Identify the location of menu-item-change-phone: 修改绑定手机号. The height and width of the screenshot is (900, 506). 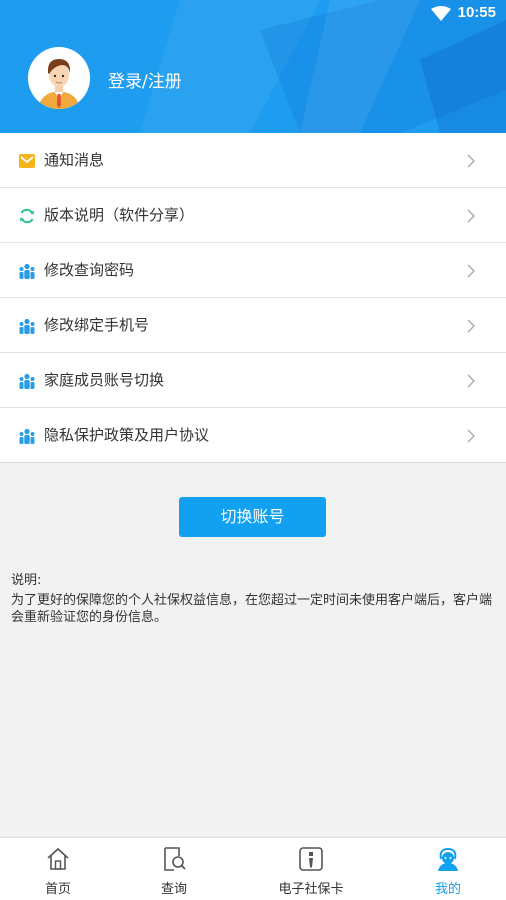
(253, 325).